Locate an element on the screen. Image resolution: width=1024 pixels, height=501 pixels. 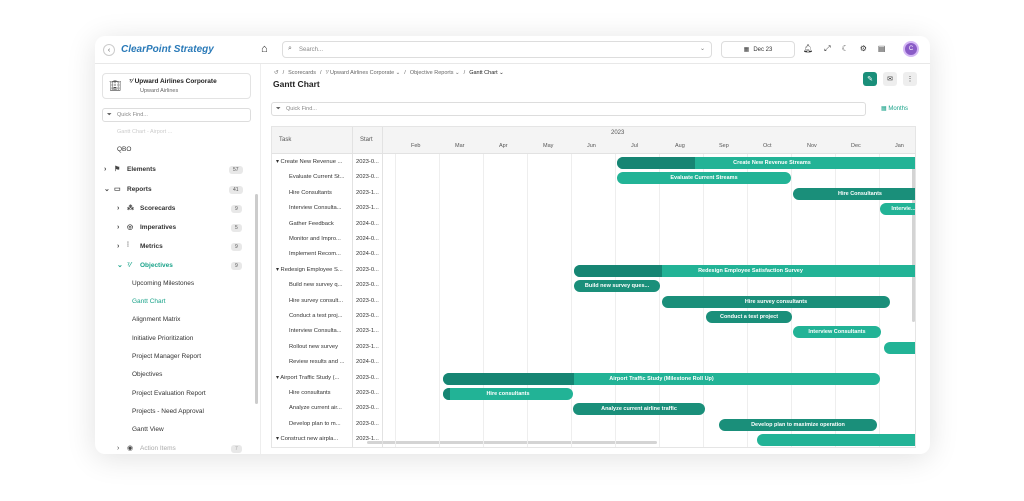
gantt-bar: Hire survey consultants is located at coordinates (776, 301).